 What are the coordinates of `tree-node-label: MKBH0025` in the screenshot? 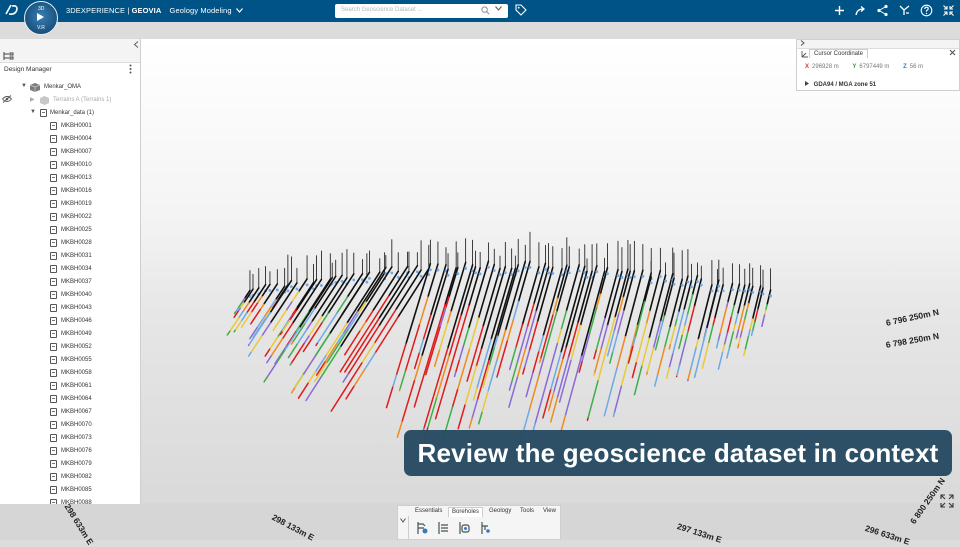 It's located at (76, 230).